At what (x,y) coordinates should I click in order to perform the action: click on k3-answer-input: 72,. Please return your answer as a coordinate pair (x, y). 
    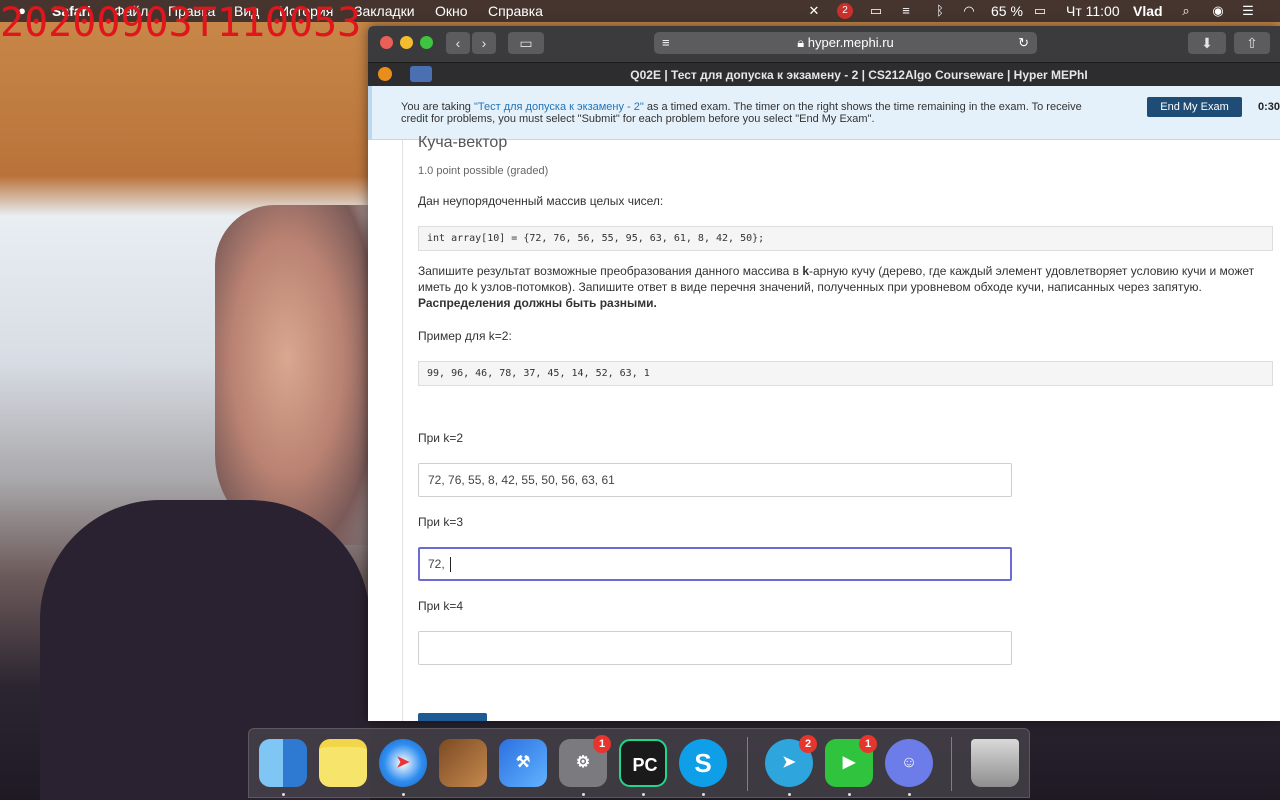
    Looking at the image, I should click on (715, 564).